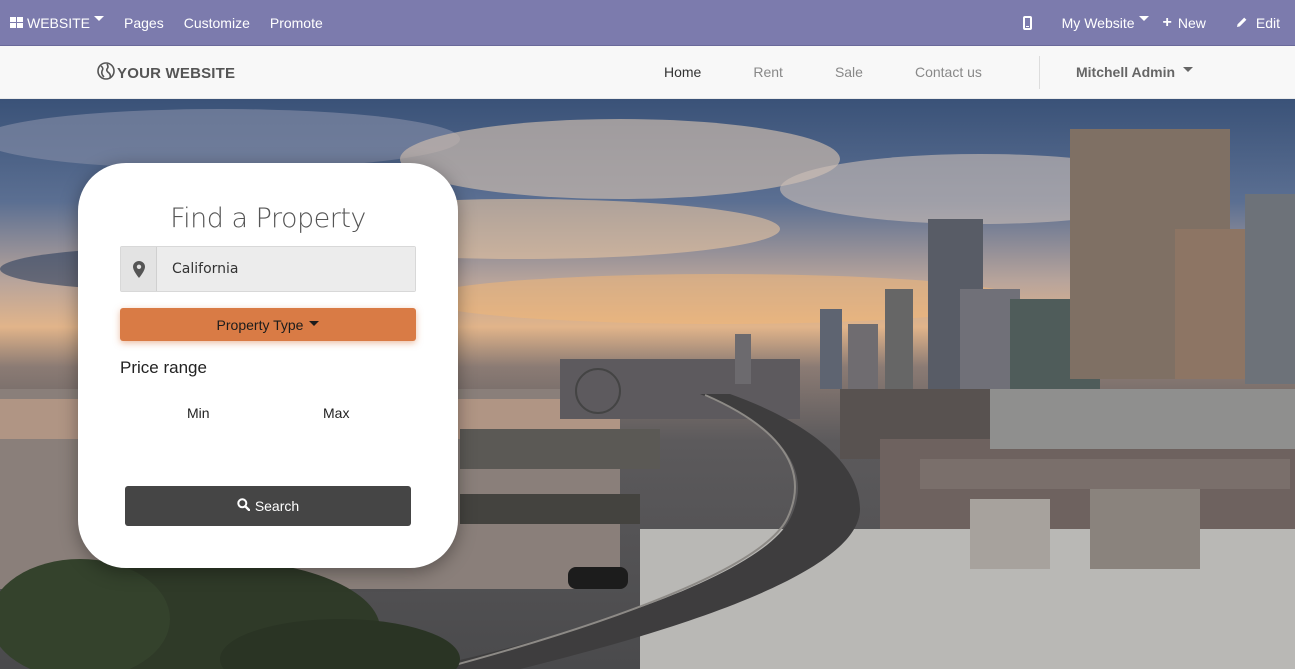  I want to click on price-max-label: Max, so click(336, 413).